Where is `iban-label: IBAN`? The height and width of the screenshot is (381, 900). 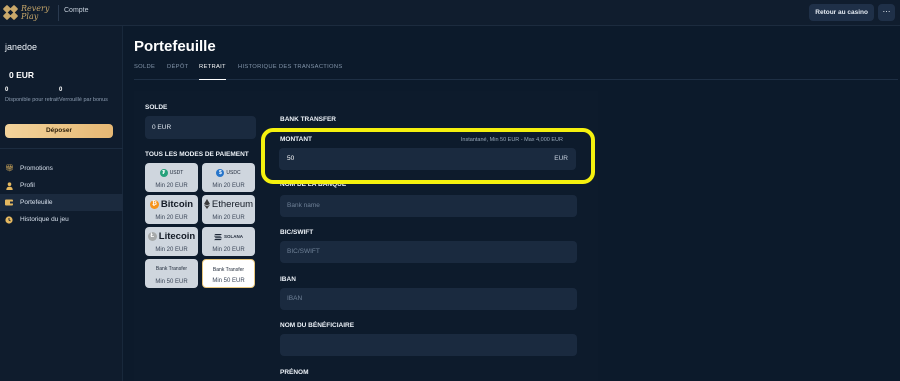
iban-label: IBAN is located at coordinates (288, 279).